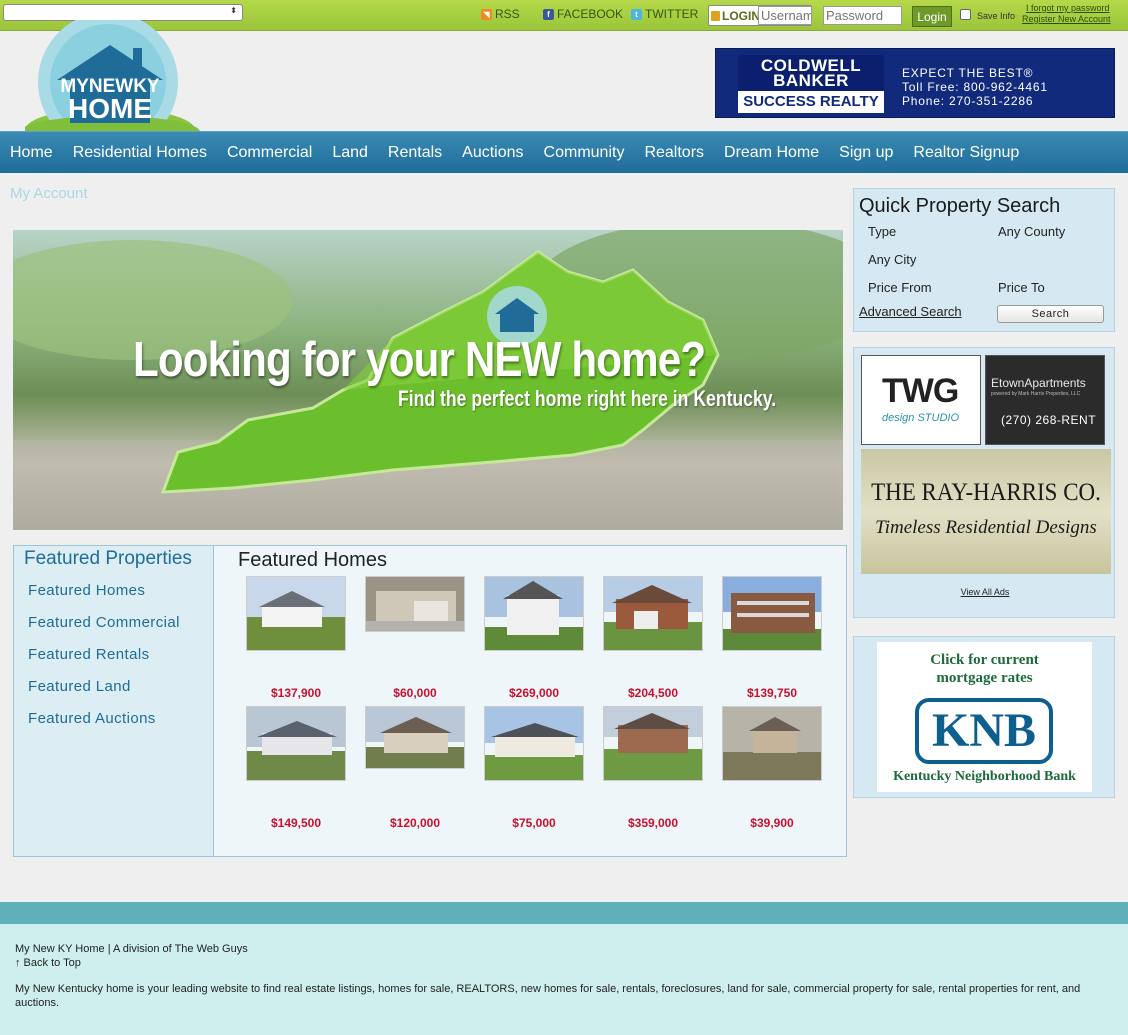 The height and width of the screenshot is (1035, 1128). I want to click on forgot-password-link: I forgot my password, so click(1068, 8).